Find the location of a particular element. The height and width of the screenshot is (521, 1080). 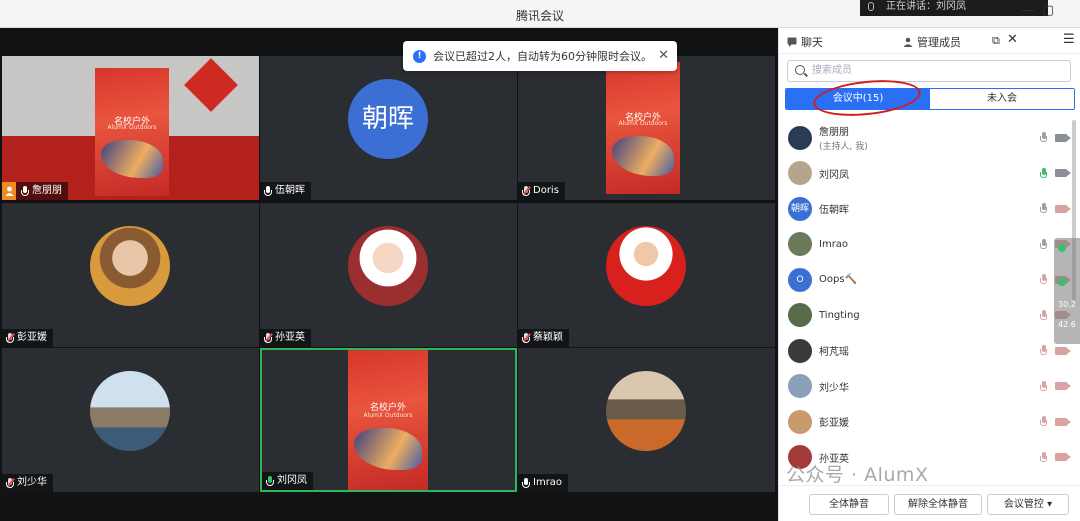

tab-not-joined: 未入会 is located at coordinates (1002, 99).